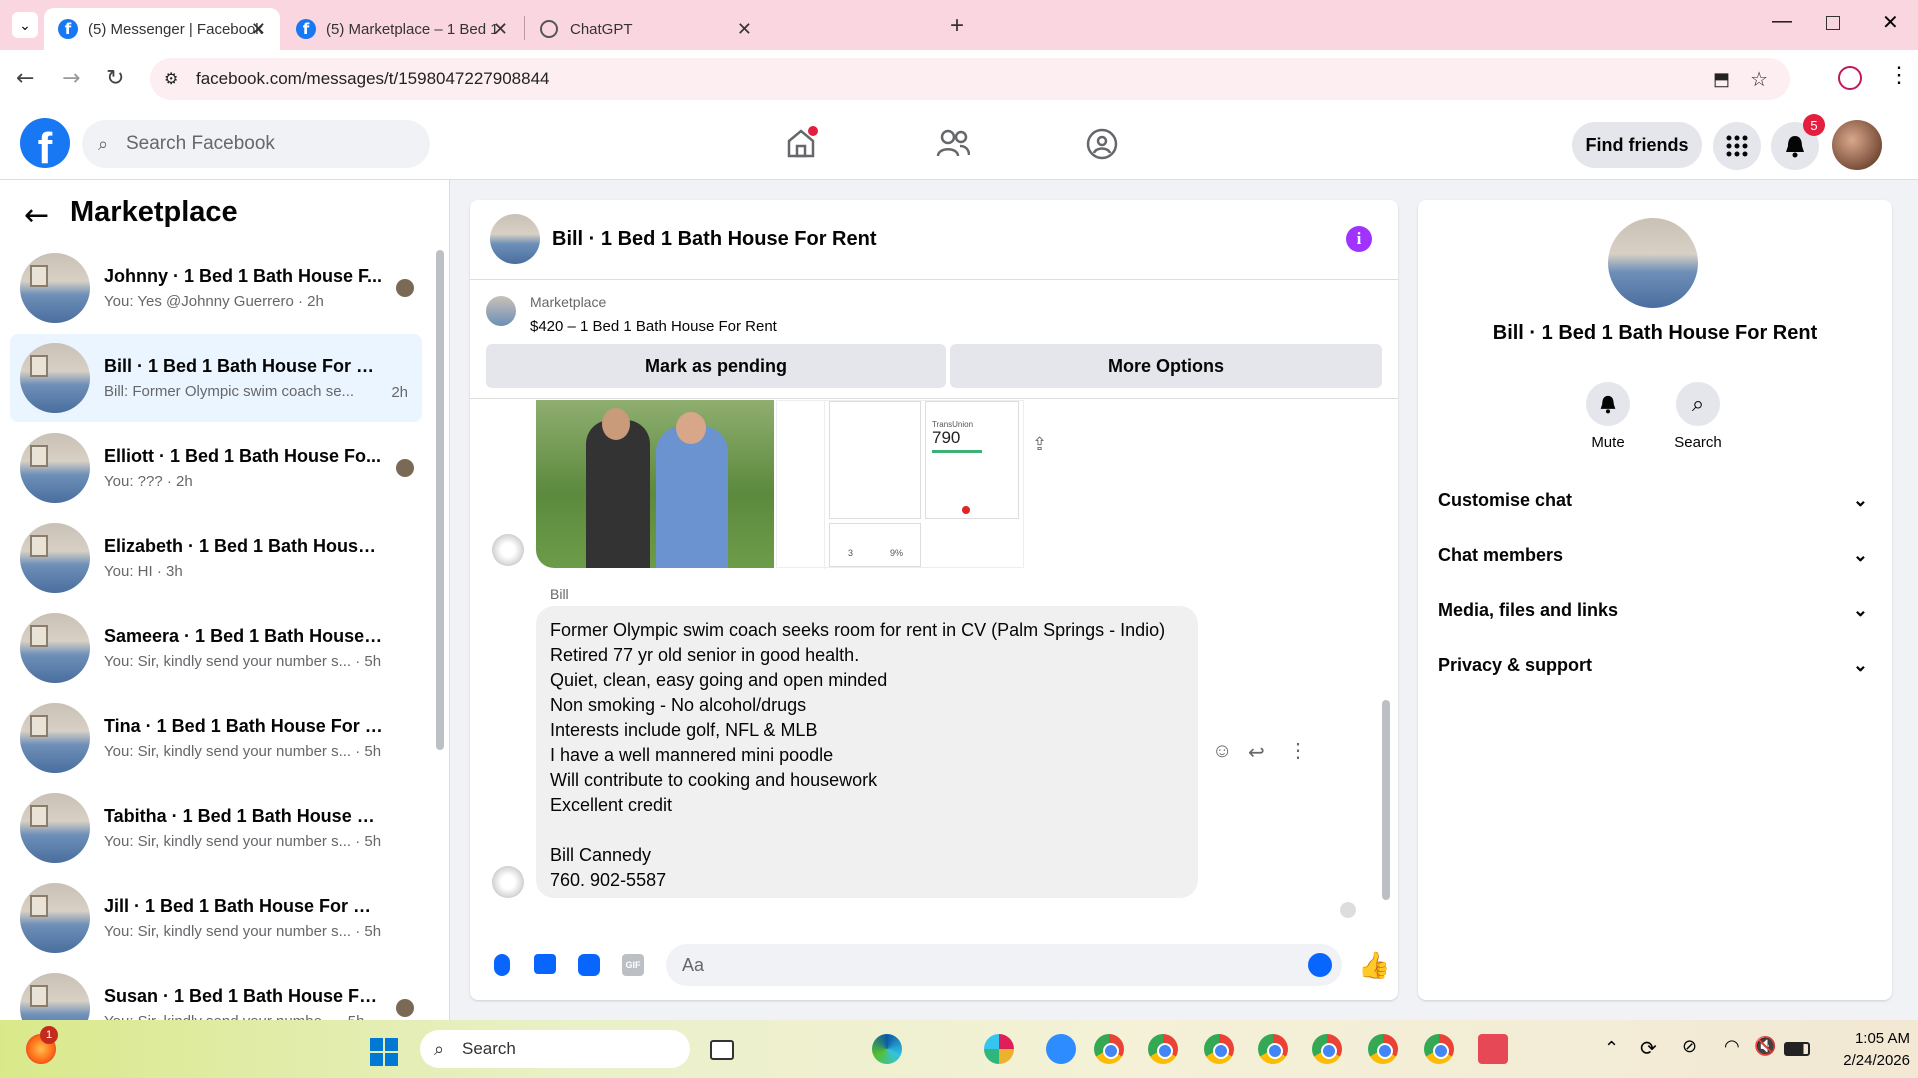 The height and width of the screenshot is (1078, 1918). I want to click on wifi-icon: ◠, so click(1732, 1046).